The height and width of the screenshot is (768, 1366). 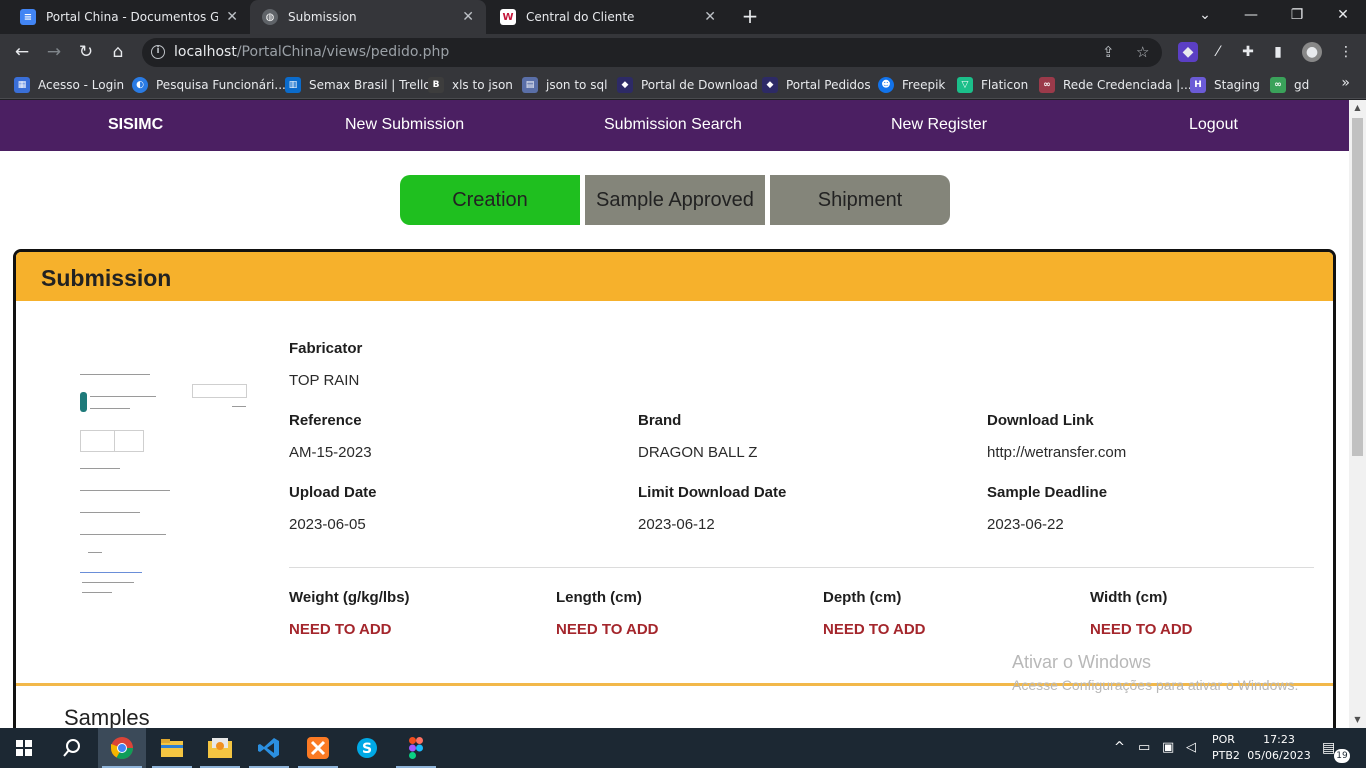 I want to click on bookmark-label: gd, so click(x=1302, y=85).